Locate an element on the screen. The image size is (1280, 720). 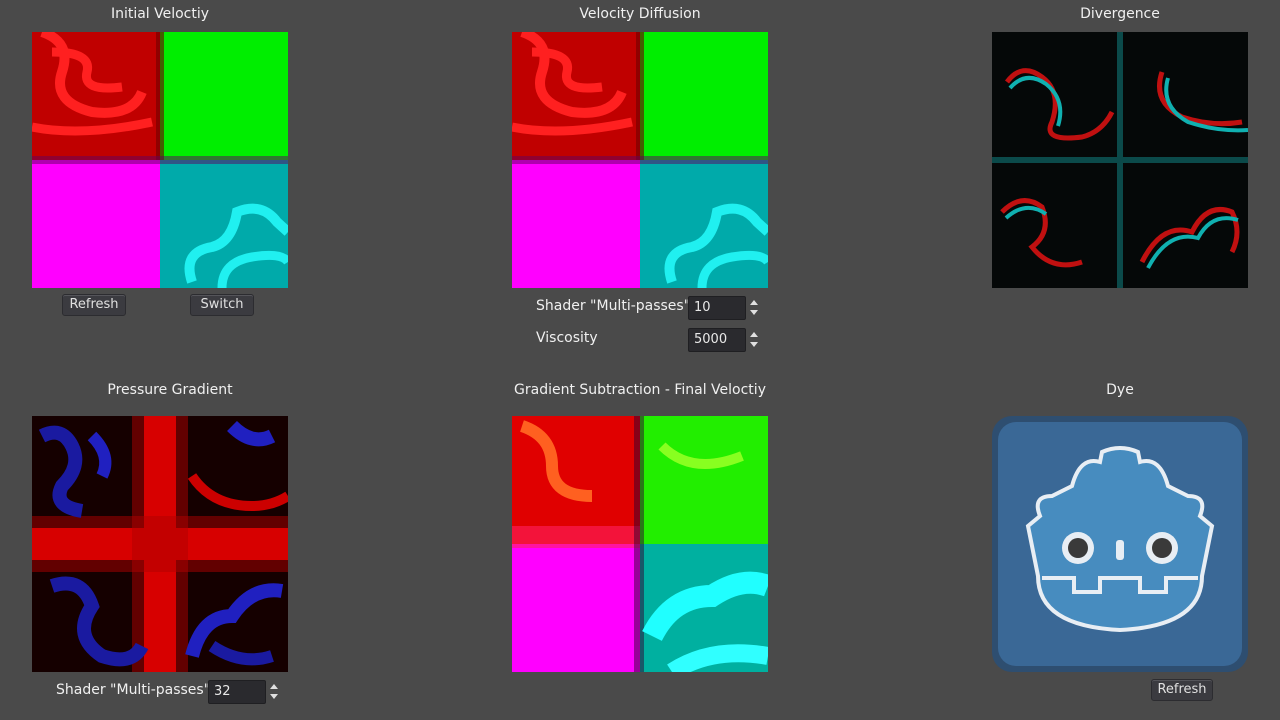
diffusion-multipasses-spinbox: 10 is located at coordinates (734, 308).